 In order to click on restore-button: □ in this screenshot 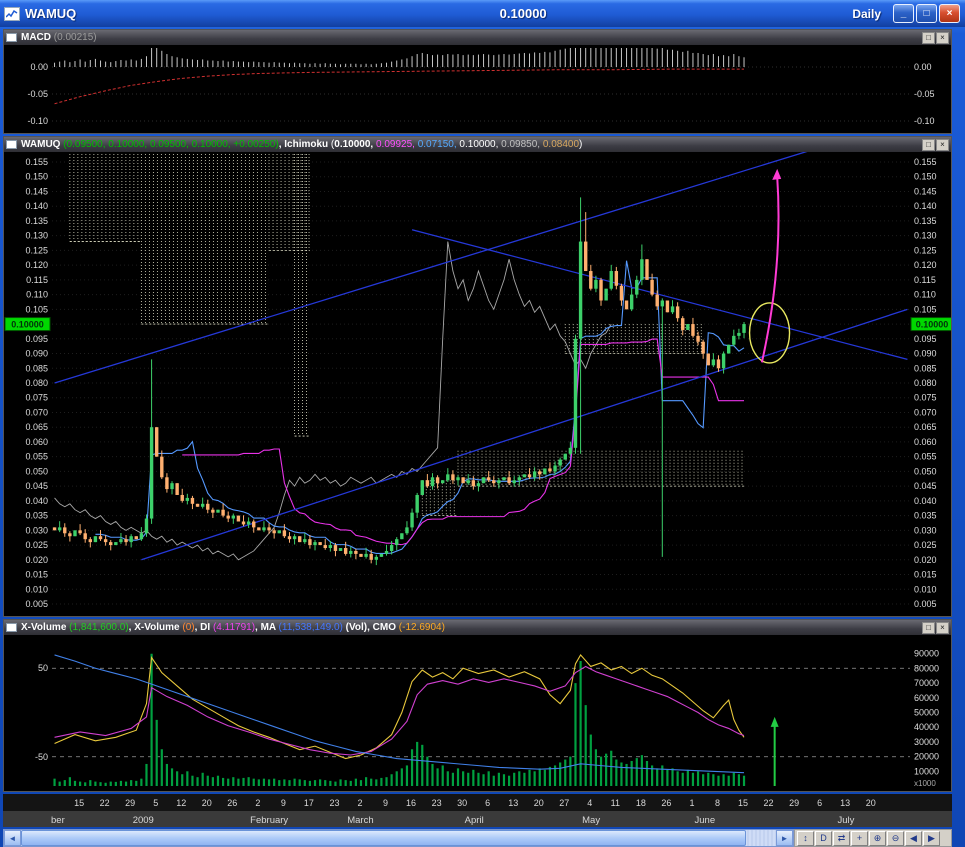, I will do `click(926, 13)`.